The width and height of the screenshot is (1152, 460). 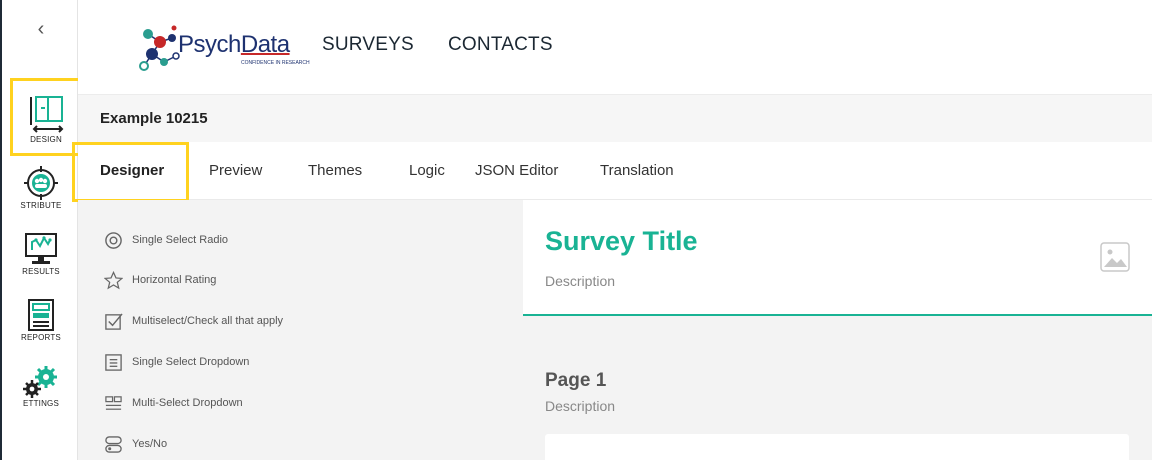 I want to click on checkbox-icon, so click(x=114, y=321).